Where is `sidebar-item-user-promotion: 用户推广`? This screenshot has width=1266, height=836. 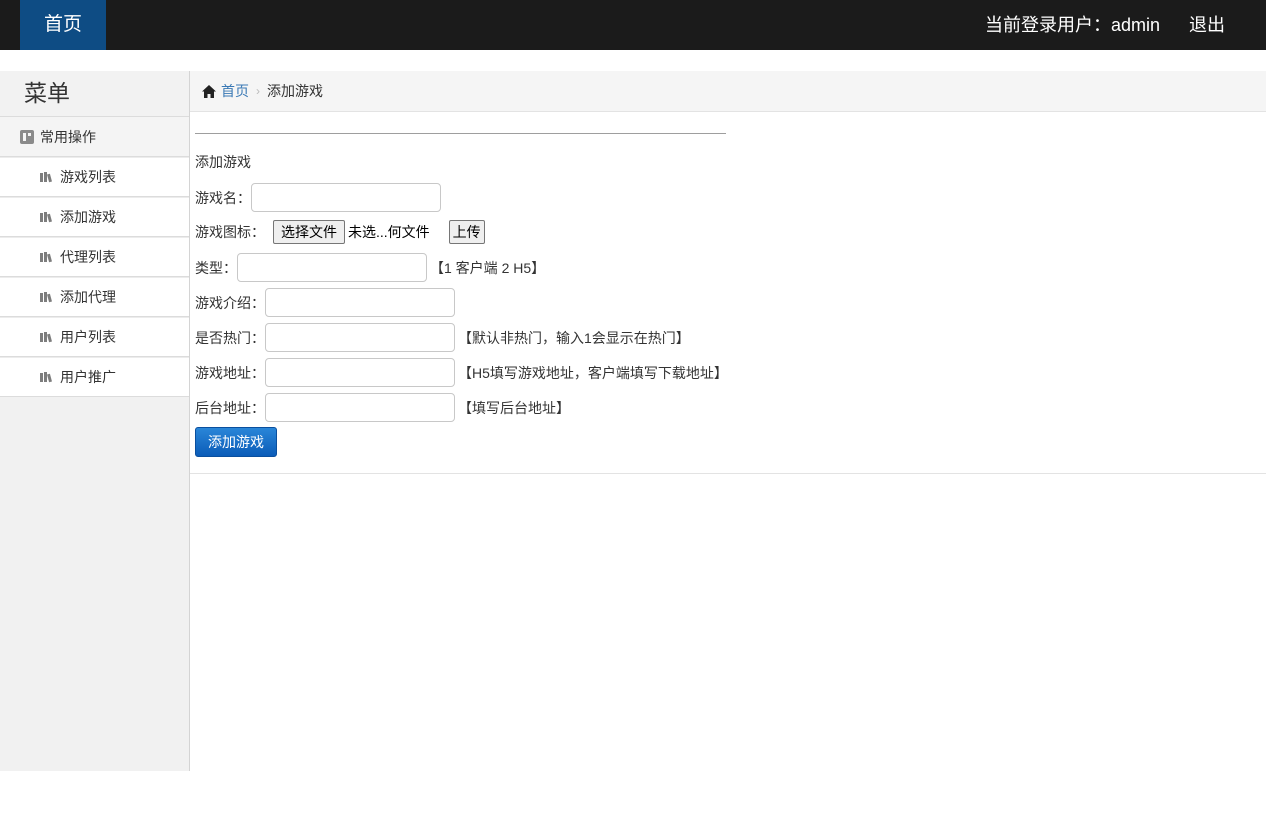
sidebar-item-user-promotion: 用户推广 is located at coordinates (94, 377).